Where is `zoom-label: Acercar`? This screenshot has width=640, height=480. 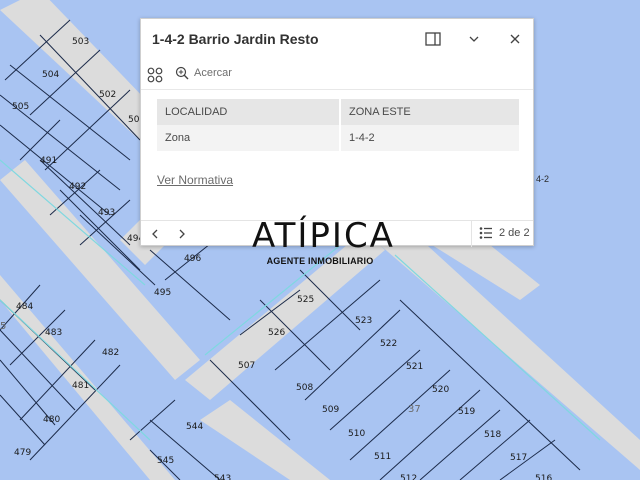
zoom-label: Acercar is located at coordinates (213, 73).